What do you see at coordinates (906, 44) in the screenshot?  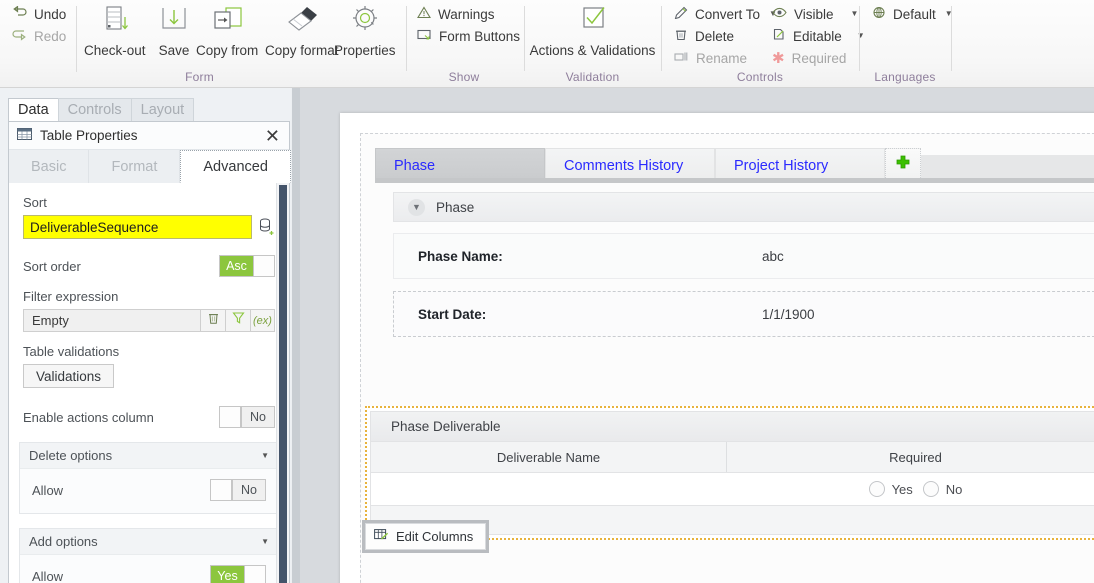 I see `ribbon-group-languages: Default ▼ Languages` at bounding box center [906, 44].